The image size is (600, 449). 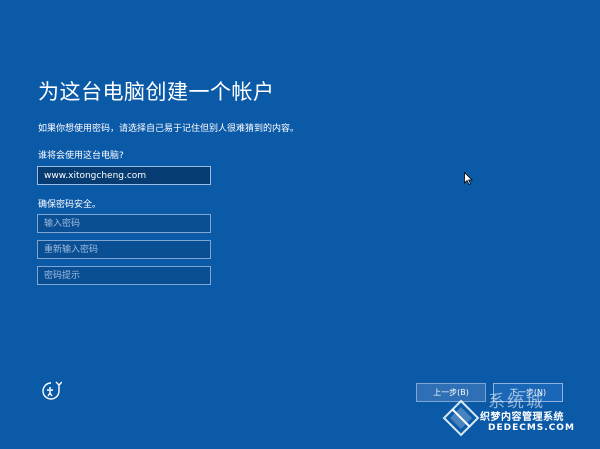 I want to click on mouse-pointer-icon, so click(x=468, y=178).